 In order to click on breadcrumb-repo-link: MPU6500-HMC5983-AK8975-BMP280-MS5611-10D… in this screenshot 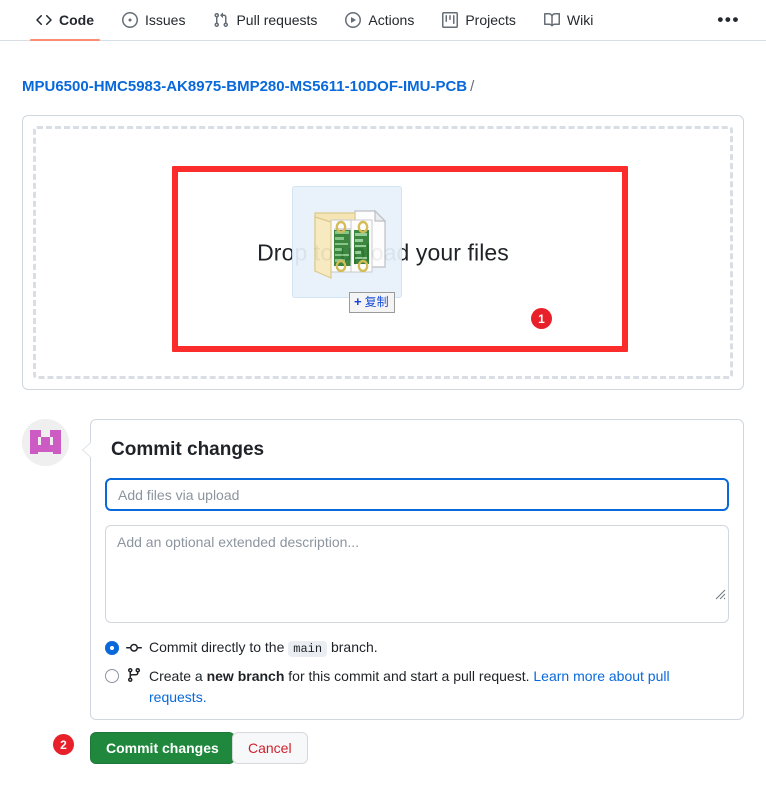, I will do `click(244, 86)`.